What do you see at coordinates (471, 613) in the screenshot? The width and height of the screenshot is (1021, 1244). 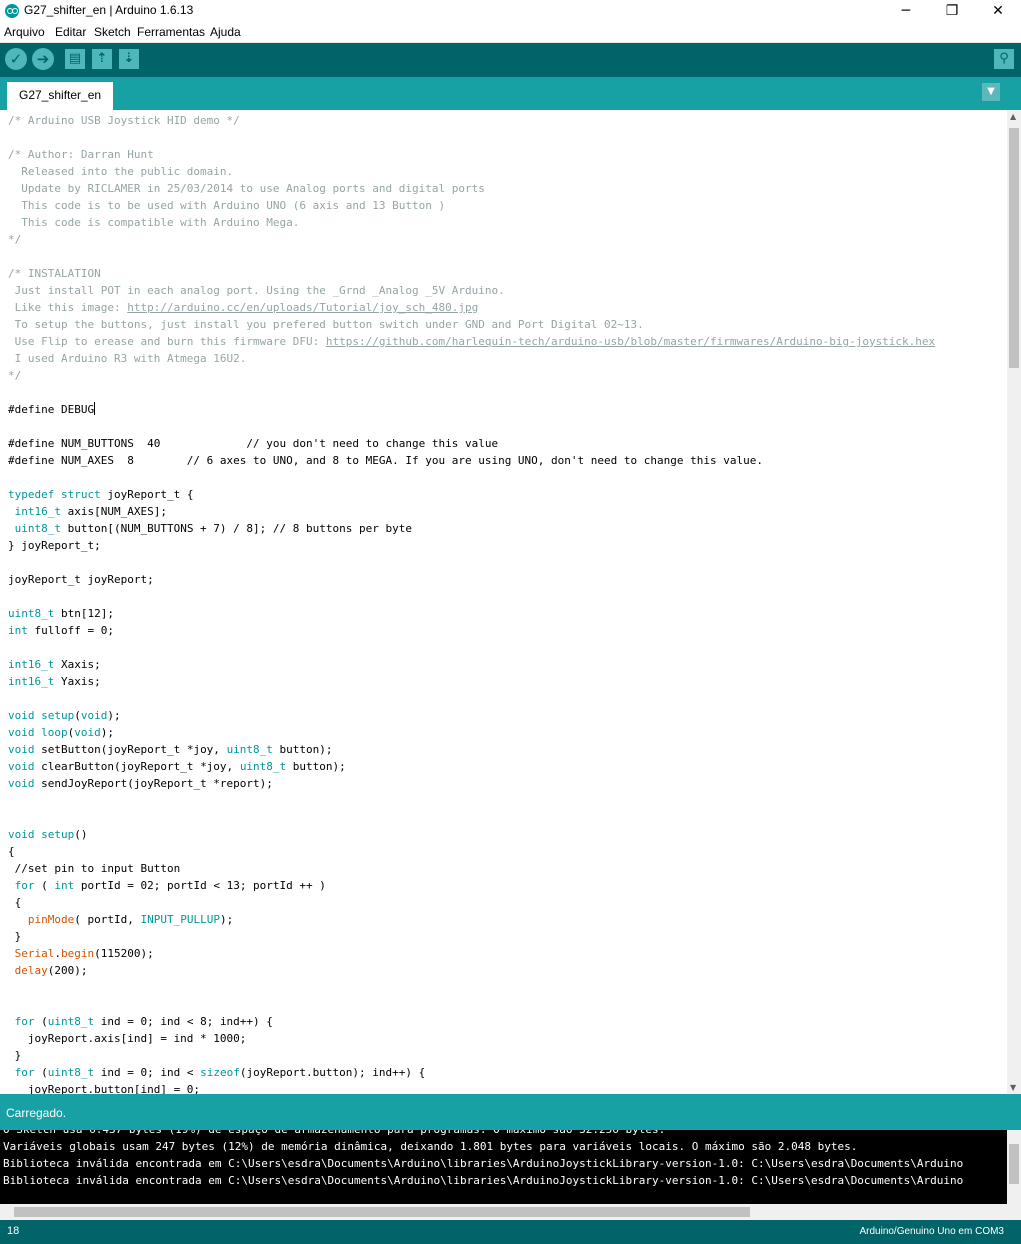 I see `code-line: uint8_t btn[12];` at bounding box center [471, 613].